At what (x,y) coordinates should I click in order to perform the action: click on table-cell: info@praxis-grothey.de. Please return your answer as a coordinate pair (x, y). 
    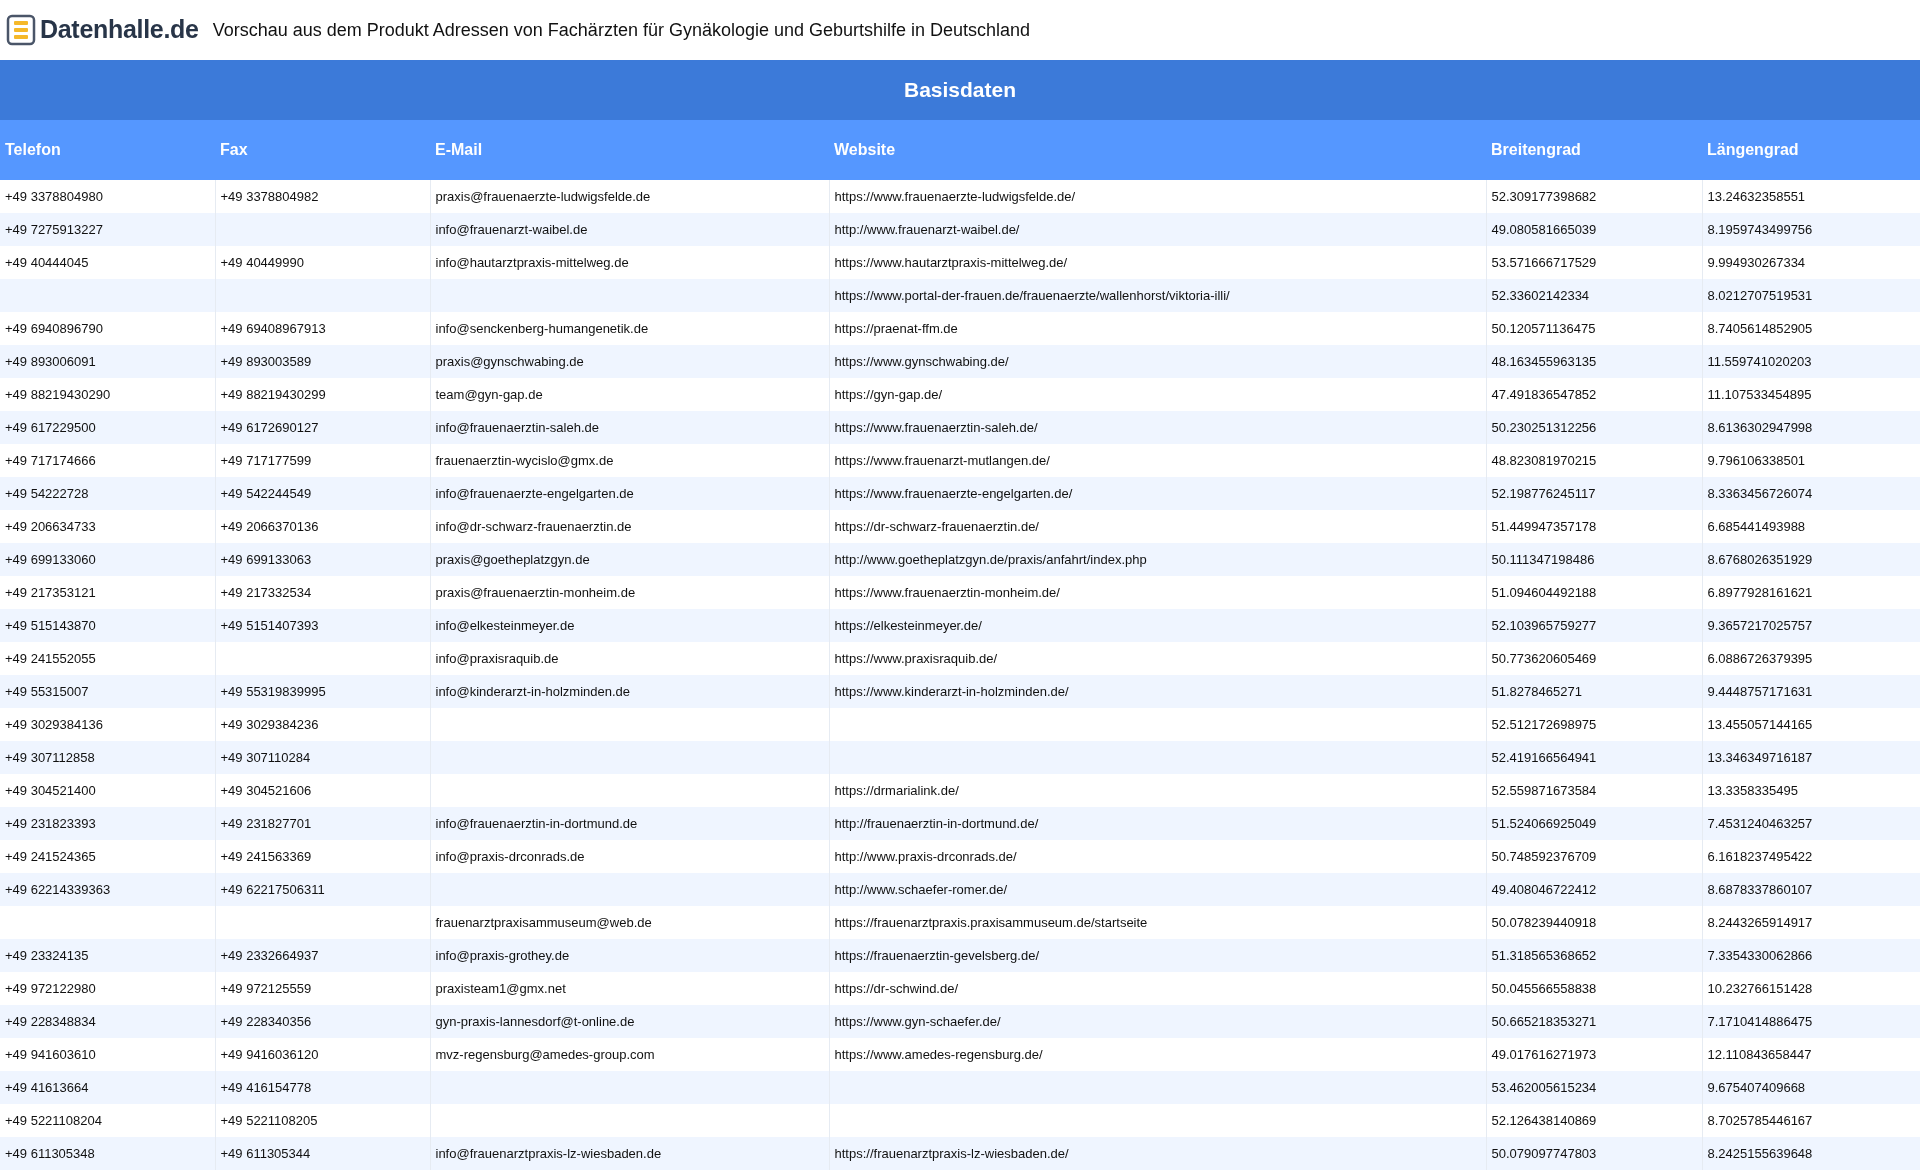
    Looking at the image, I should click on (629, 955).